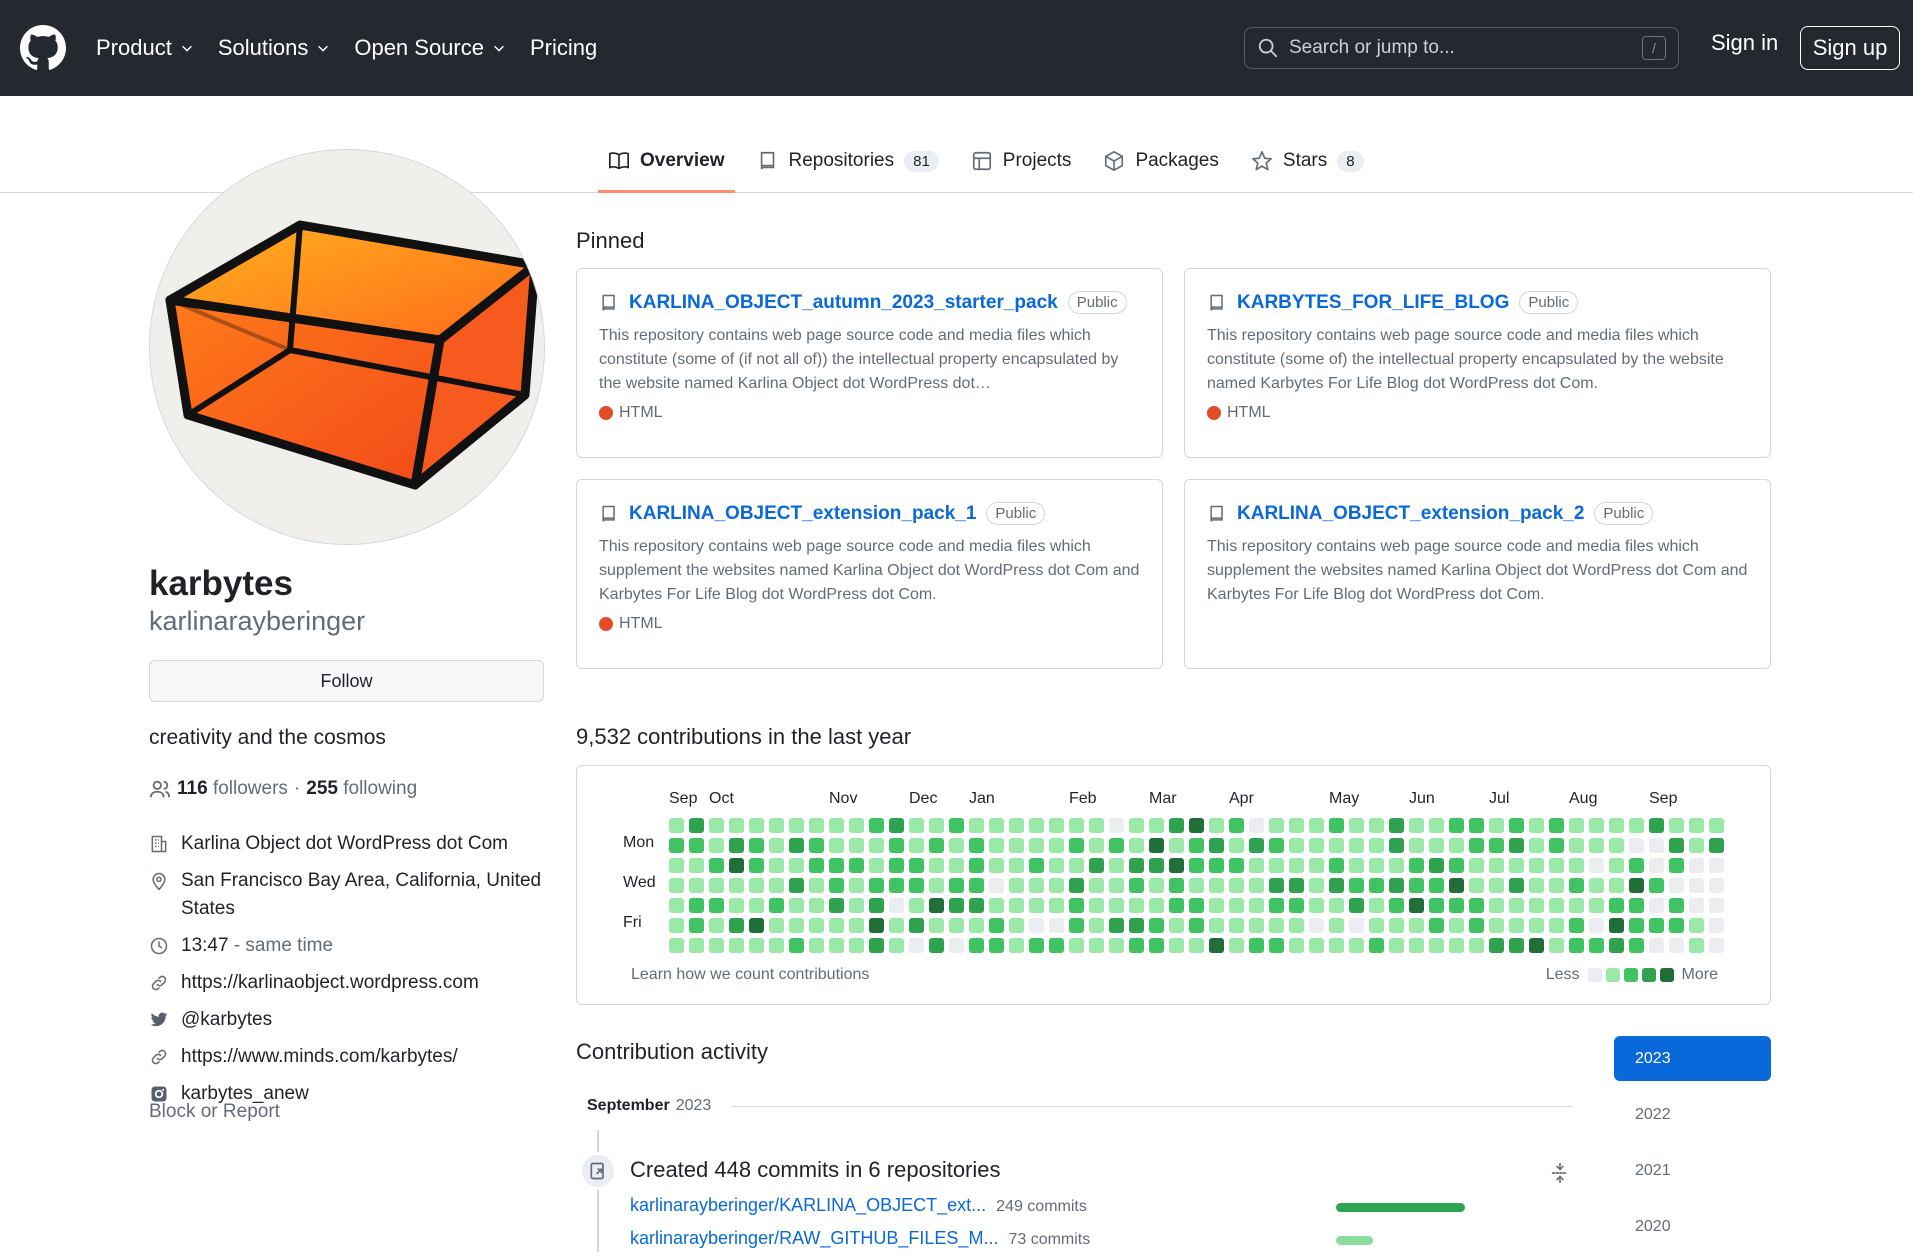 The image size is (1913, 1260). What do you see at coordinates (361, 789) in the screenshot?
I see `following-link: 255 following` at bounding box center [361, 789].